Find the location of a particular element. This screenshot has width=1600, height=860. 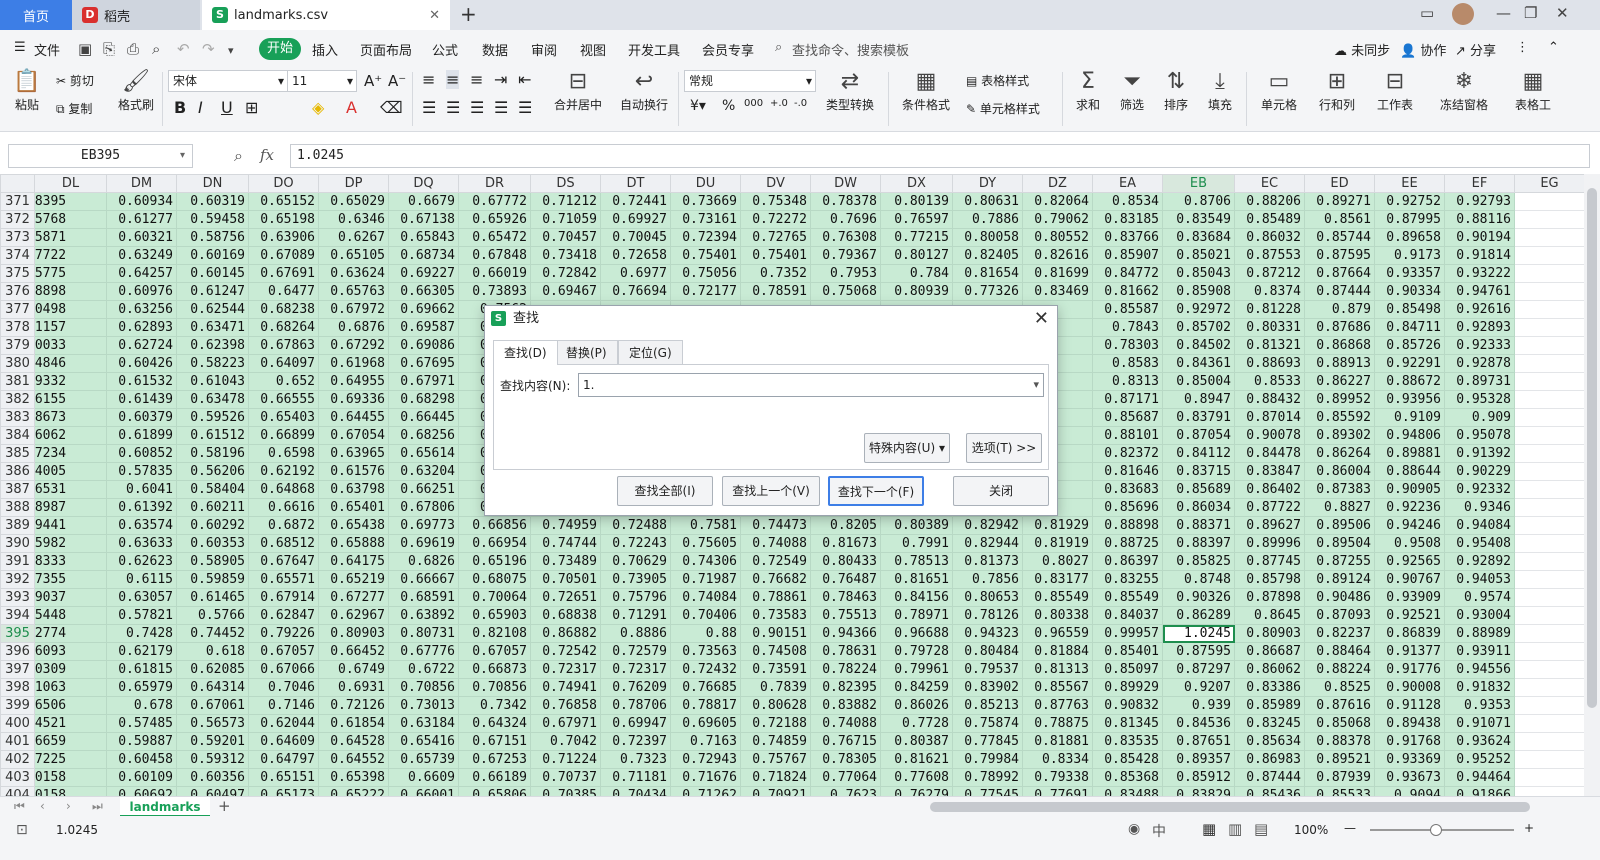

grid-cell: 0.60976 is located at coordinates (141, 291).